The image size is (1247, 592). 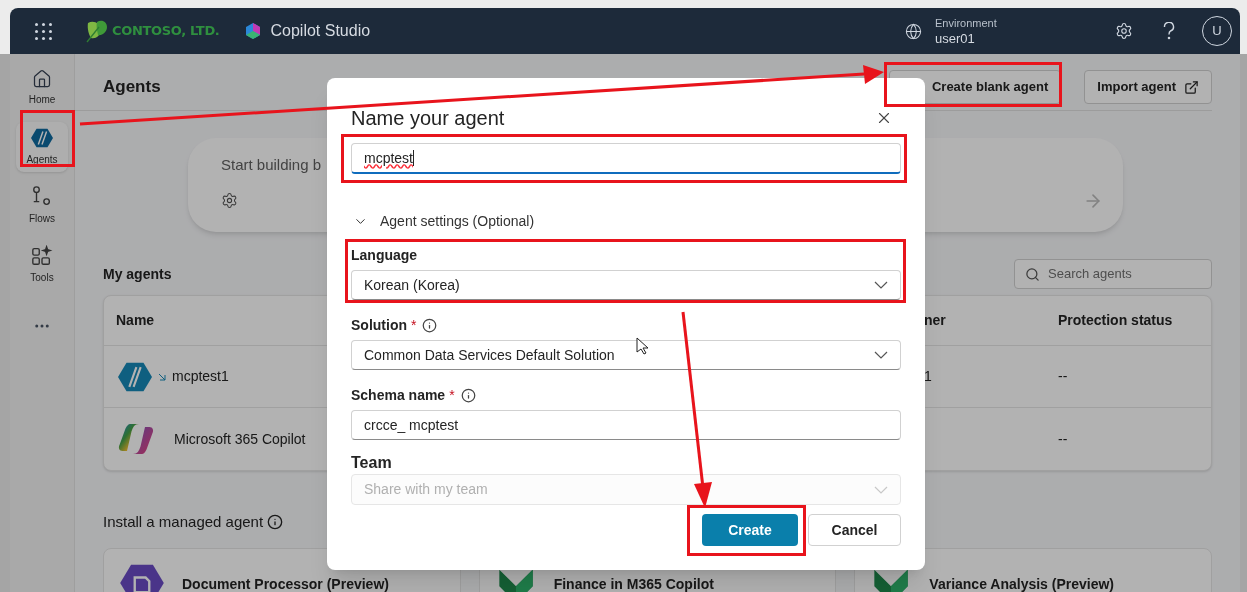 What do you see at coordinates (132, 87) in the screenshot?
I see `page-title: Agents` at bounding box center [132, 87].